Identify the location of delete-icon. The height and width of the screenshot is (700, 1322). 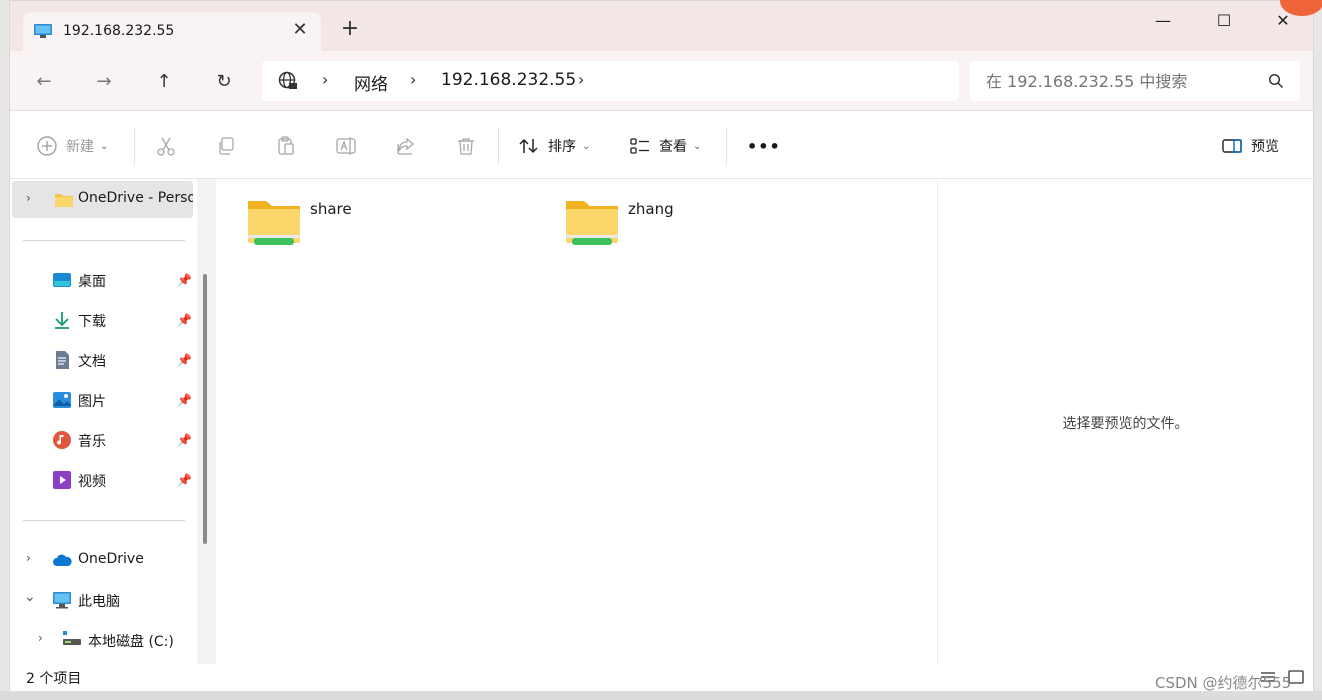
(466, 146).